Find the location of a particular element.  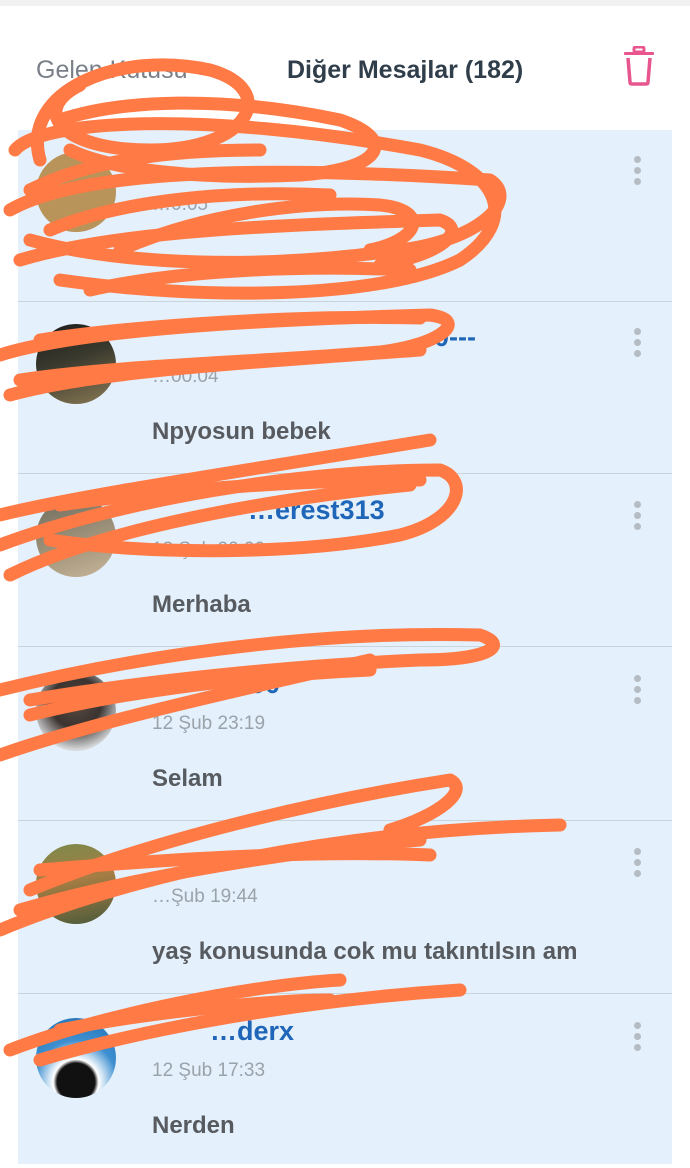

username: …erest313 is located at coordinates (316, 510).